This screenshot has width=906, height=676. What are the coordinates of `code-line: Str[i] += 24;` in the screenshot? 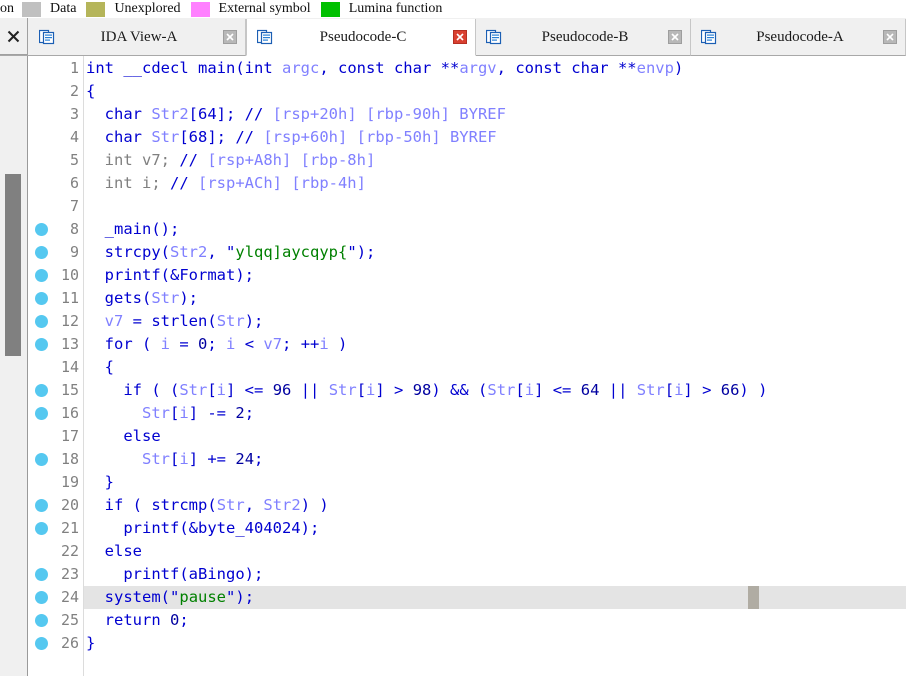 It's located at (495, 459).